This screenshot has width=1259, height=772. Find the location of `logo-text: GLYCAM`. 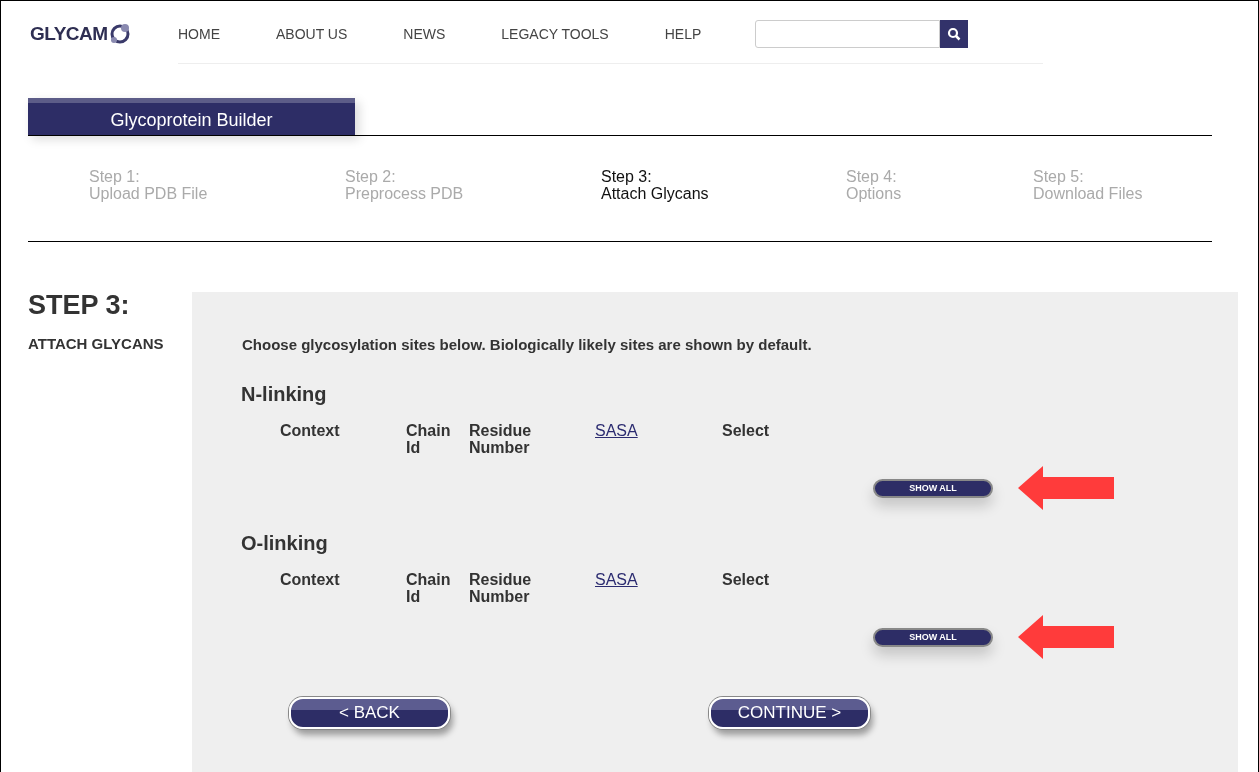

logo-text: GLYCAM is located at coordinates (69, 34).